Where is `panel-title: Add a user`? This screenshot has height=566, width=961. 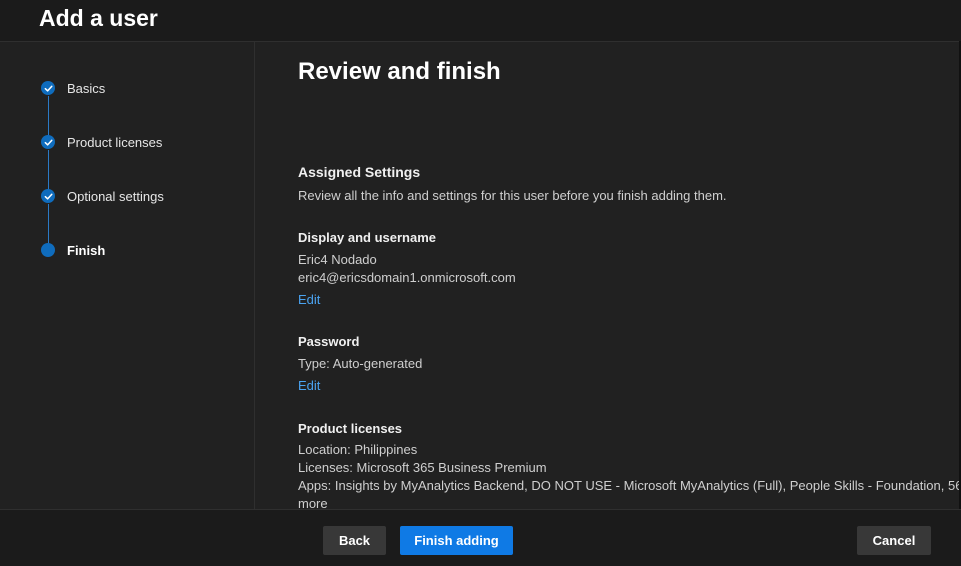
panel-title: Add a user is located at coordinates (98, 18).